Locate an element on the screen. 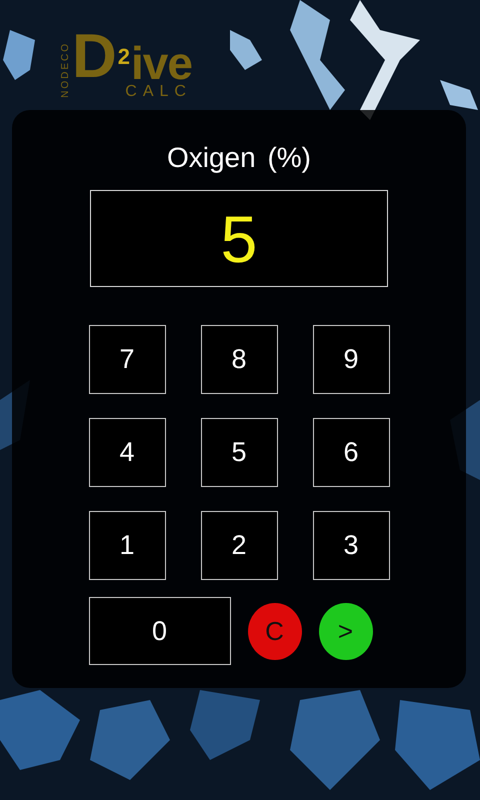 This screenshot has height=800, width=480. key-button: 0 is located at coordinates (159, 631).